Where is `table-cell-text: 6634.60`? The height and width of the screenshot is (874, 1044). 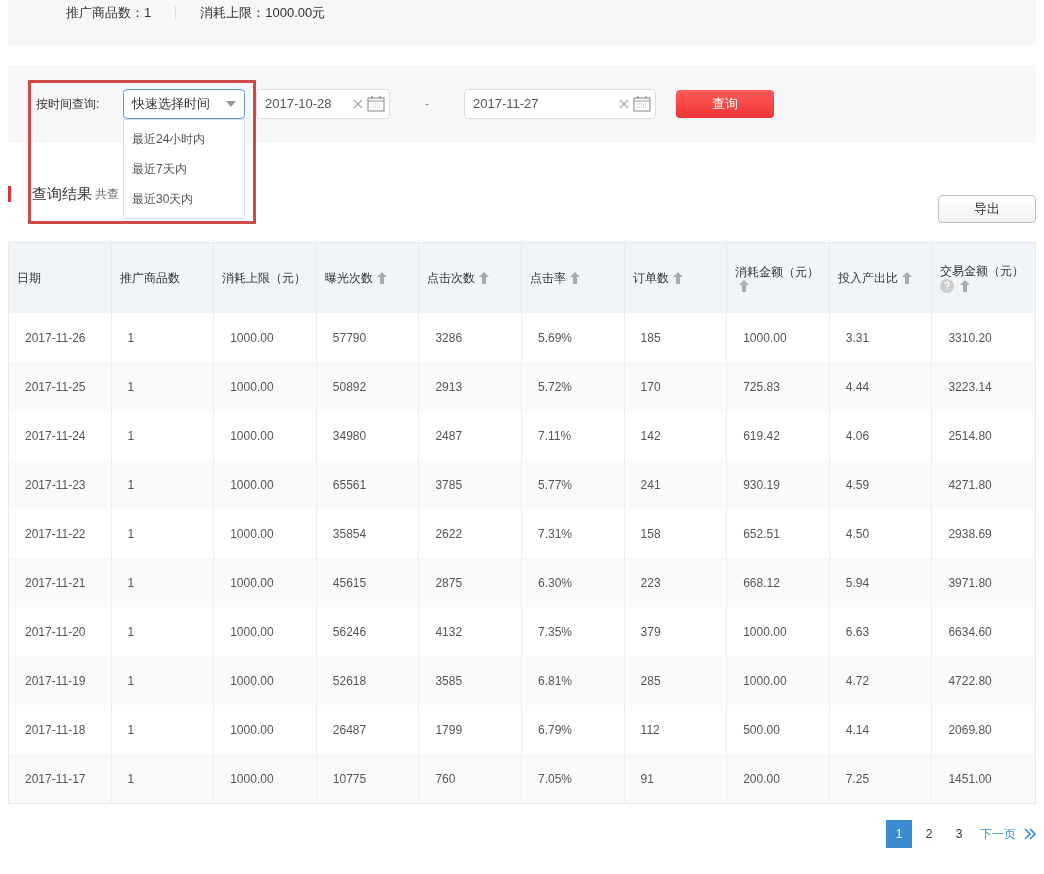
table-cell-text: 6634.60 is located at coordinates (970, 632).